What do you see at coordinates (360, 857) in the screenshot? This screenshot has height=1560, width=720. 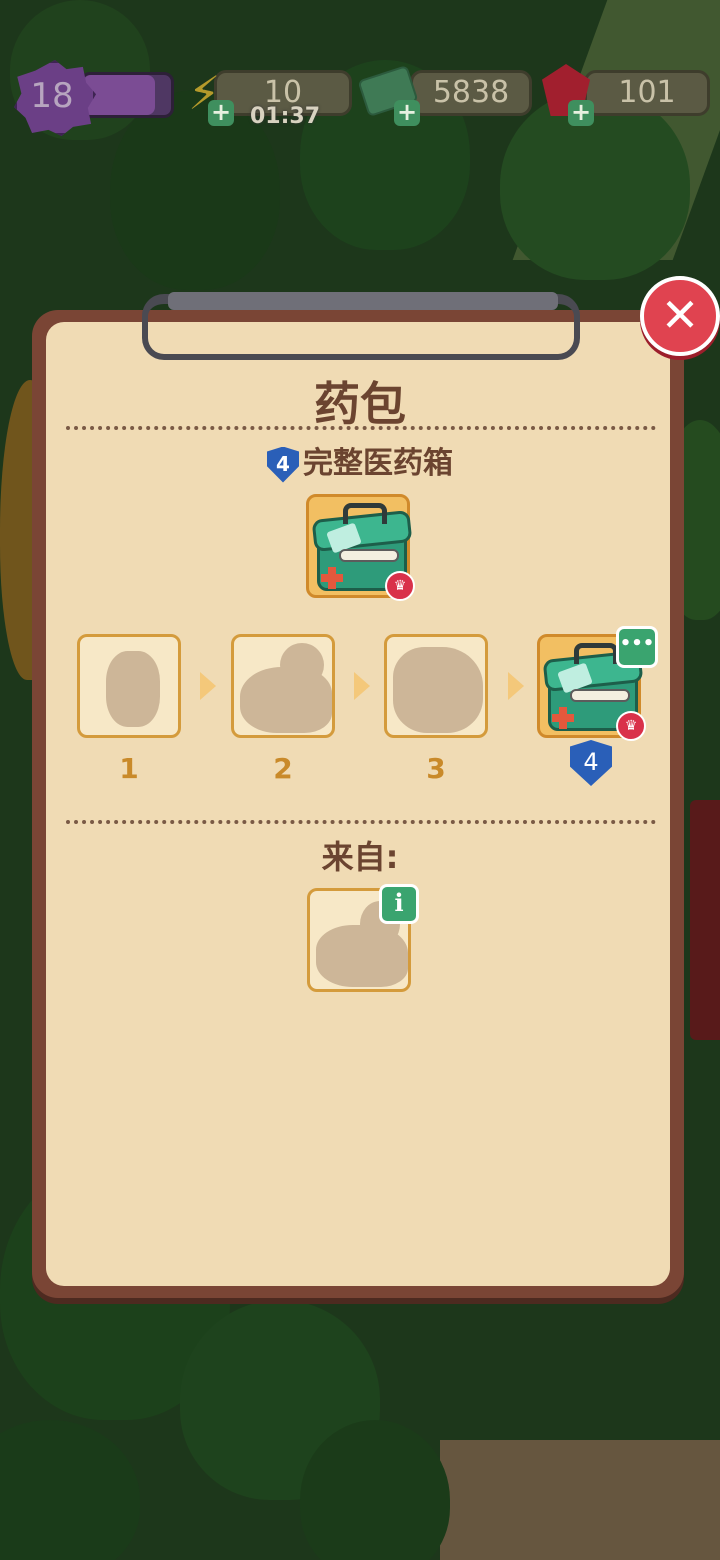 I see `source-label: 来自:` at bounding box center [360, 857].